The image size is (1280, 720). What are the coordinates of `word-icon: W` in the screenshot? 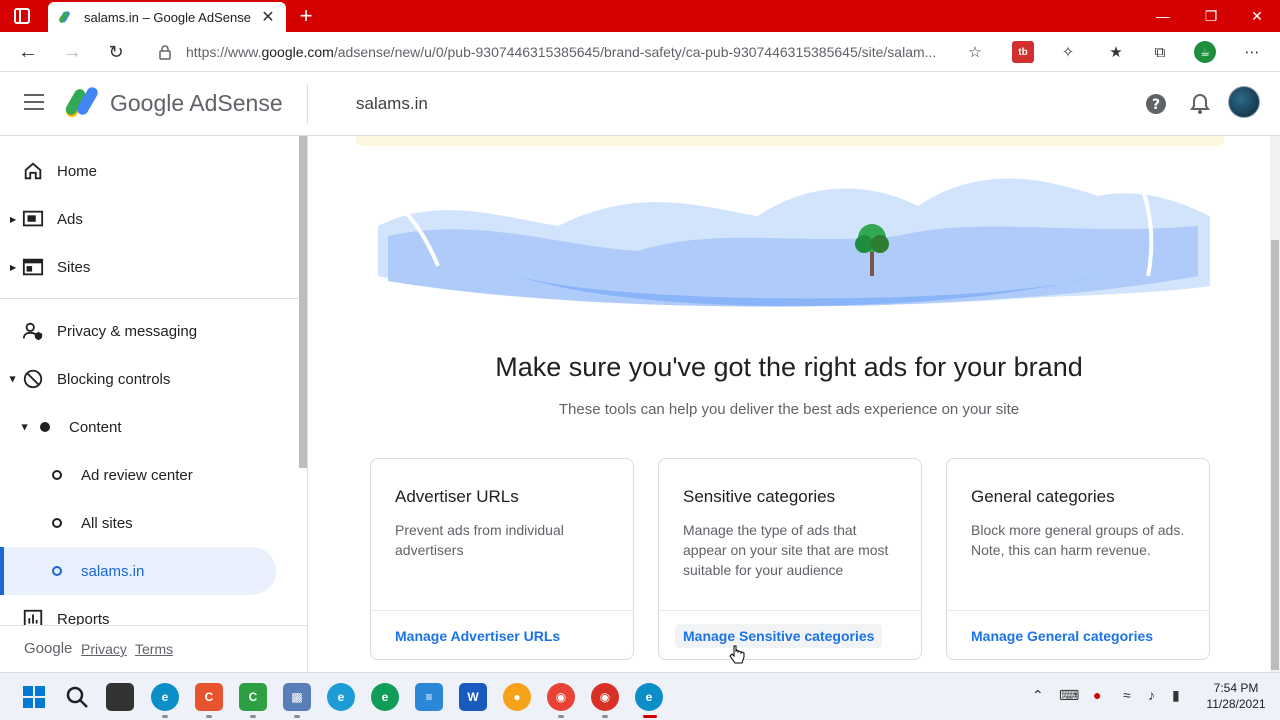 It's located at (473, 697).